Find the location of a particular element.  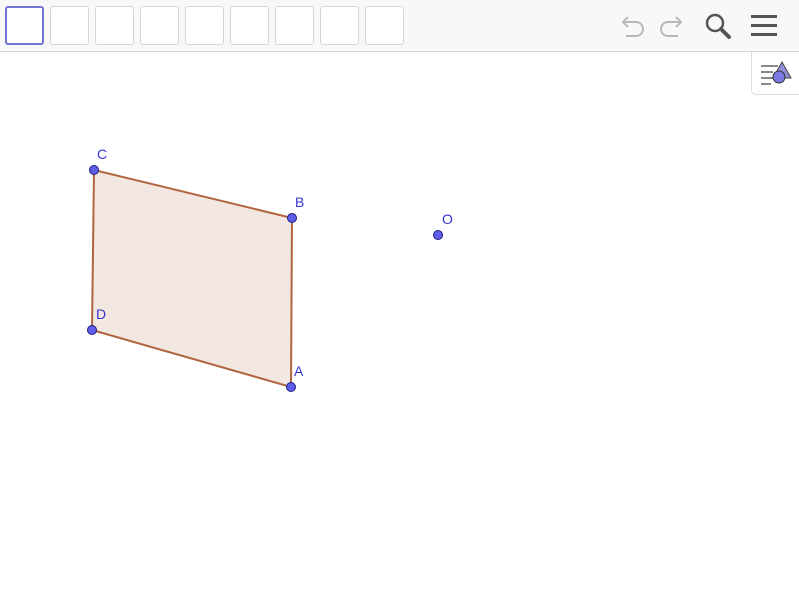

menu-button is located at coordinates (764, 26).